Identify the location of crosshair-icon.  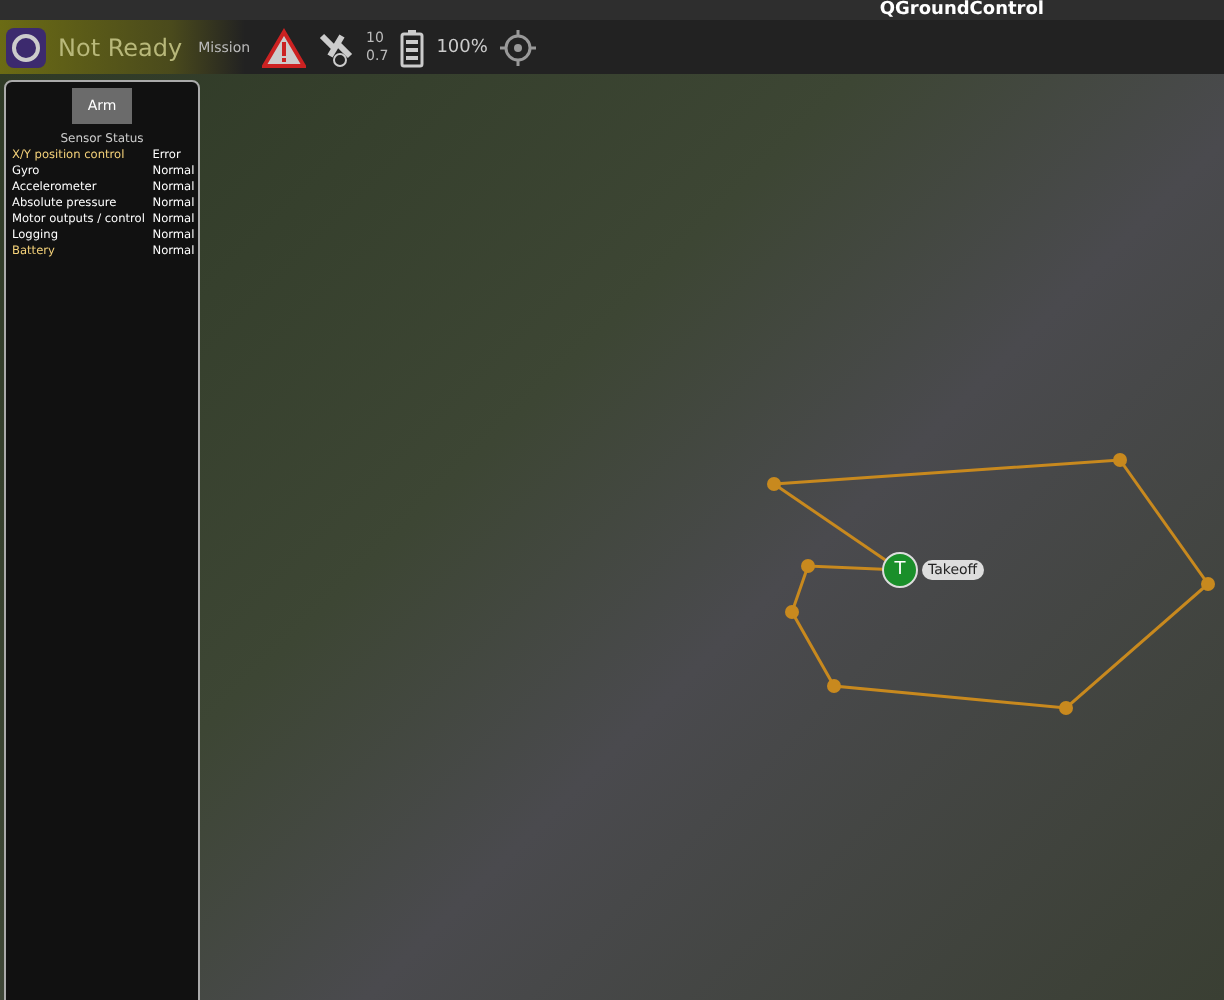
(517, 47).